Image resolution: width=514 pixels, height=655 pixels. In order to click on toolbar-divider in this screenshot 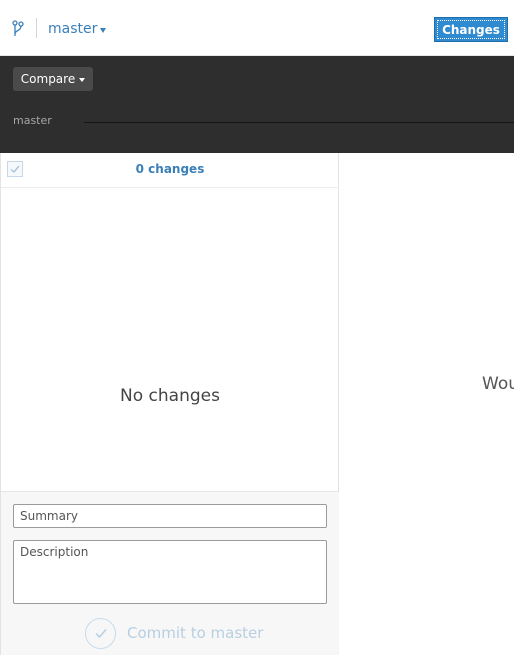, I will do `click(36, 28)`.